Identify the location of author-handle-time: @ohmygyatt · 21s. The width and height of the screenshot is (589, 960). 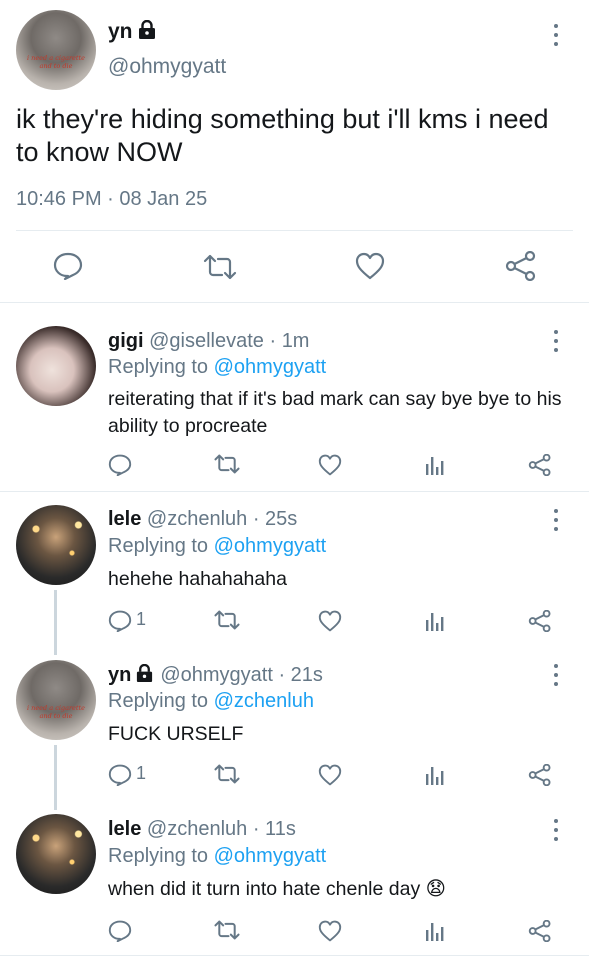
(241, 675).